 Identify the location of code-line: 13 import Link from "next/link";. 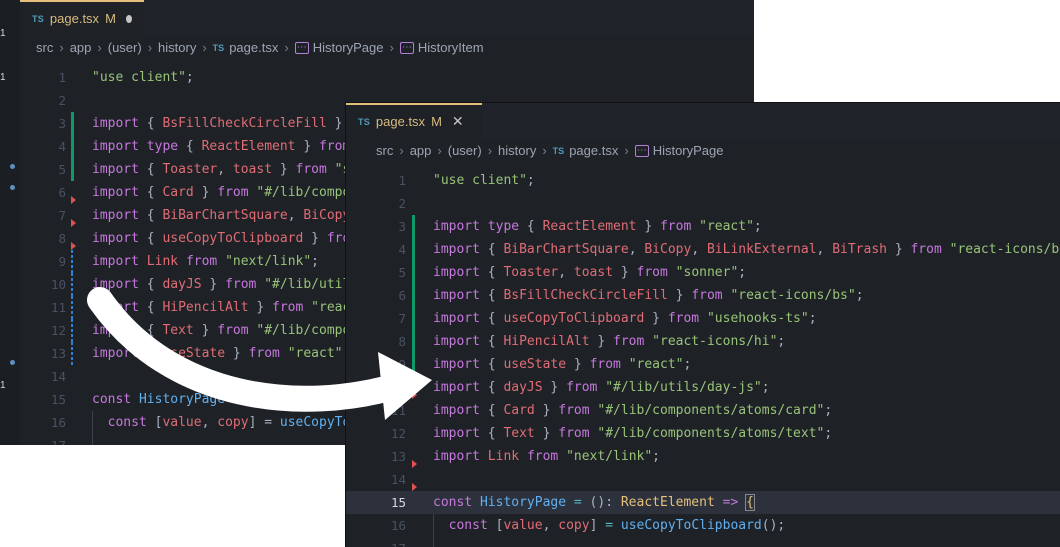
(703, 456).